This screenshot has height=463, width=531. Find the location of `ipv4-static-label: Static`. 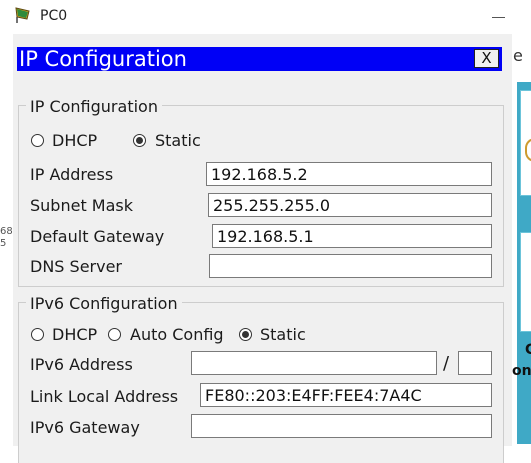

ipv4-static-label: Static is located at coordinates (178, 141).